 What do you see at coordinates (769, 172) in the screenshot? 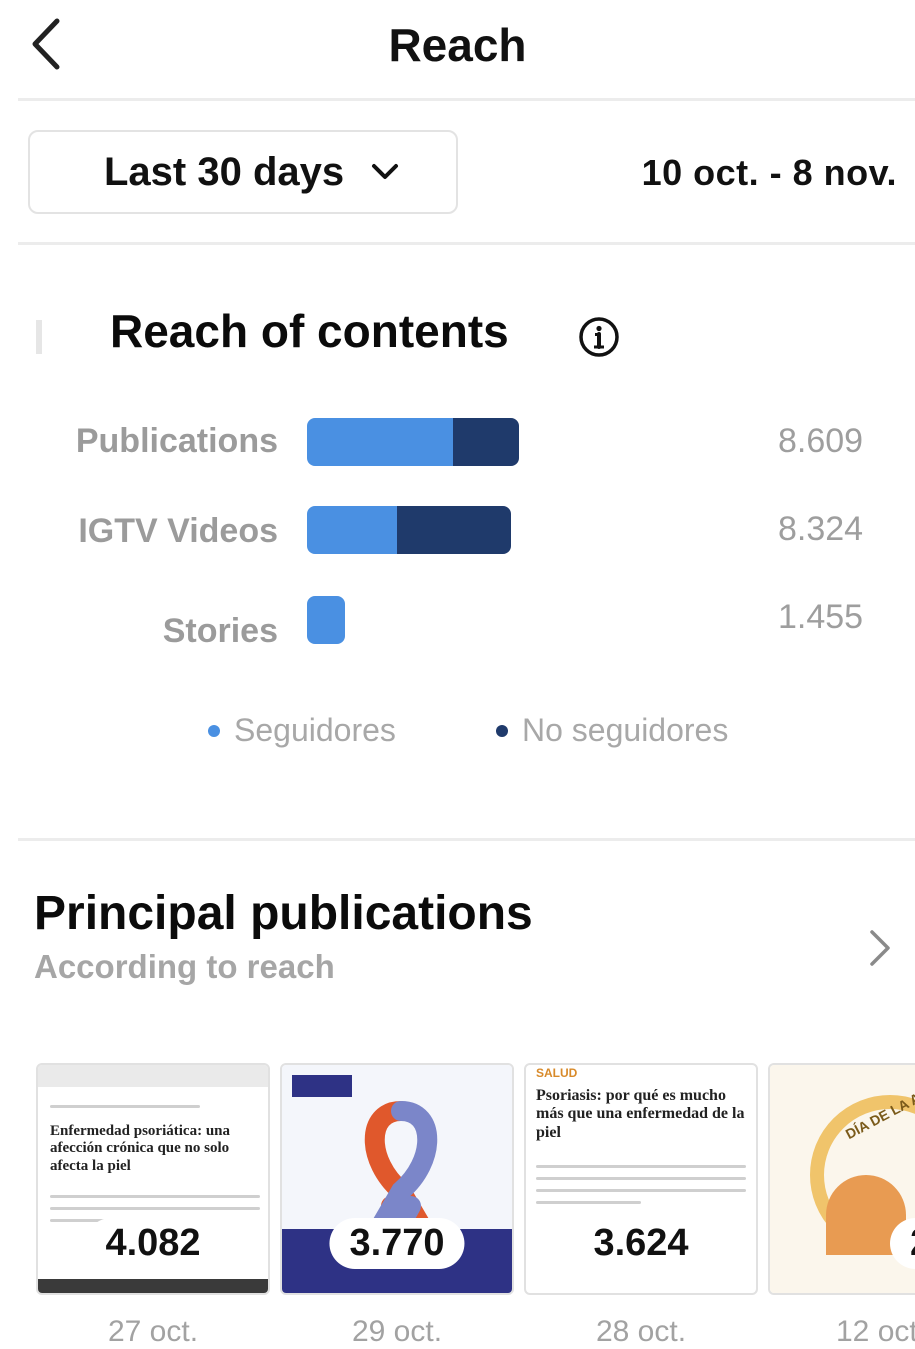
I see `date-range-text: 10 oct. - 8 nov.` at bounding box center [769, 172].